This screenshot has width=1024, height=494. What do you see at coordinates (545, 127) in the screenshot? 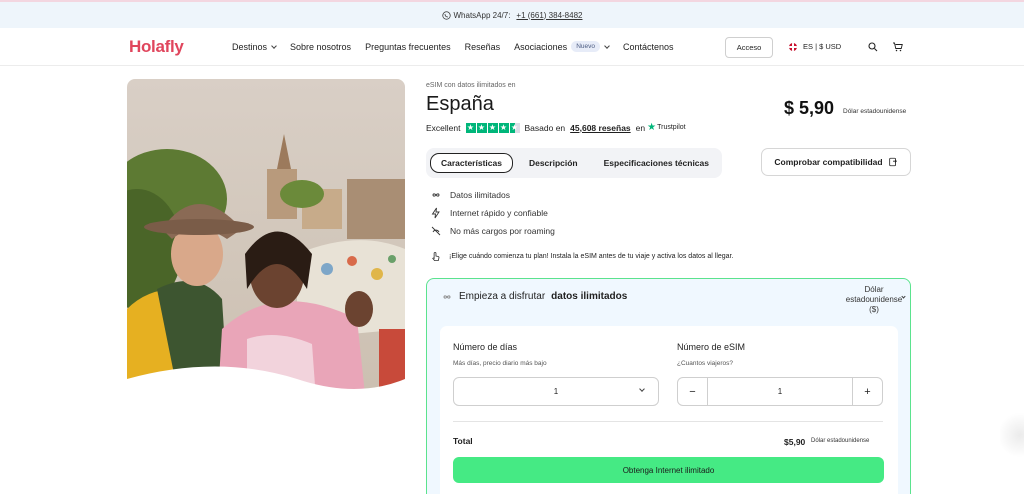
I see `based-on-text: Basado en` at bounding box center [545, 127].